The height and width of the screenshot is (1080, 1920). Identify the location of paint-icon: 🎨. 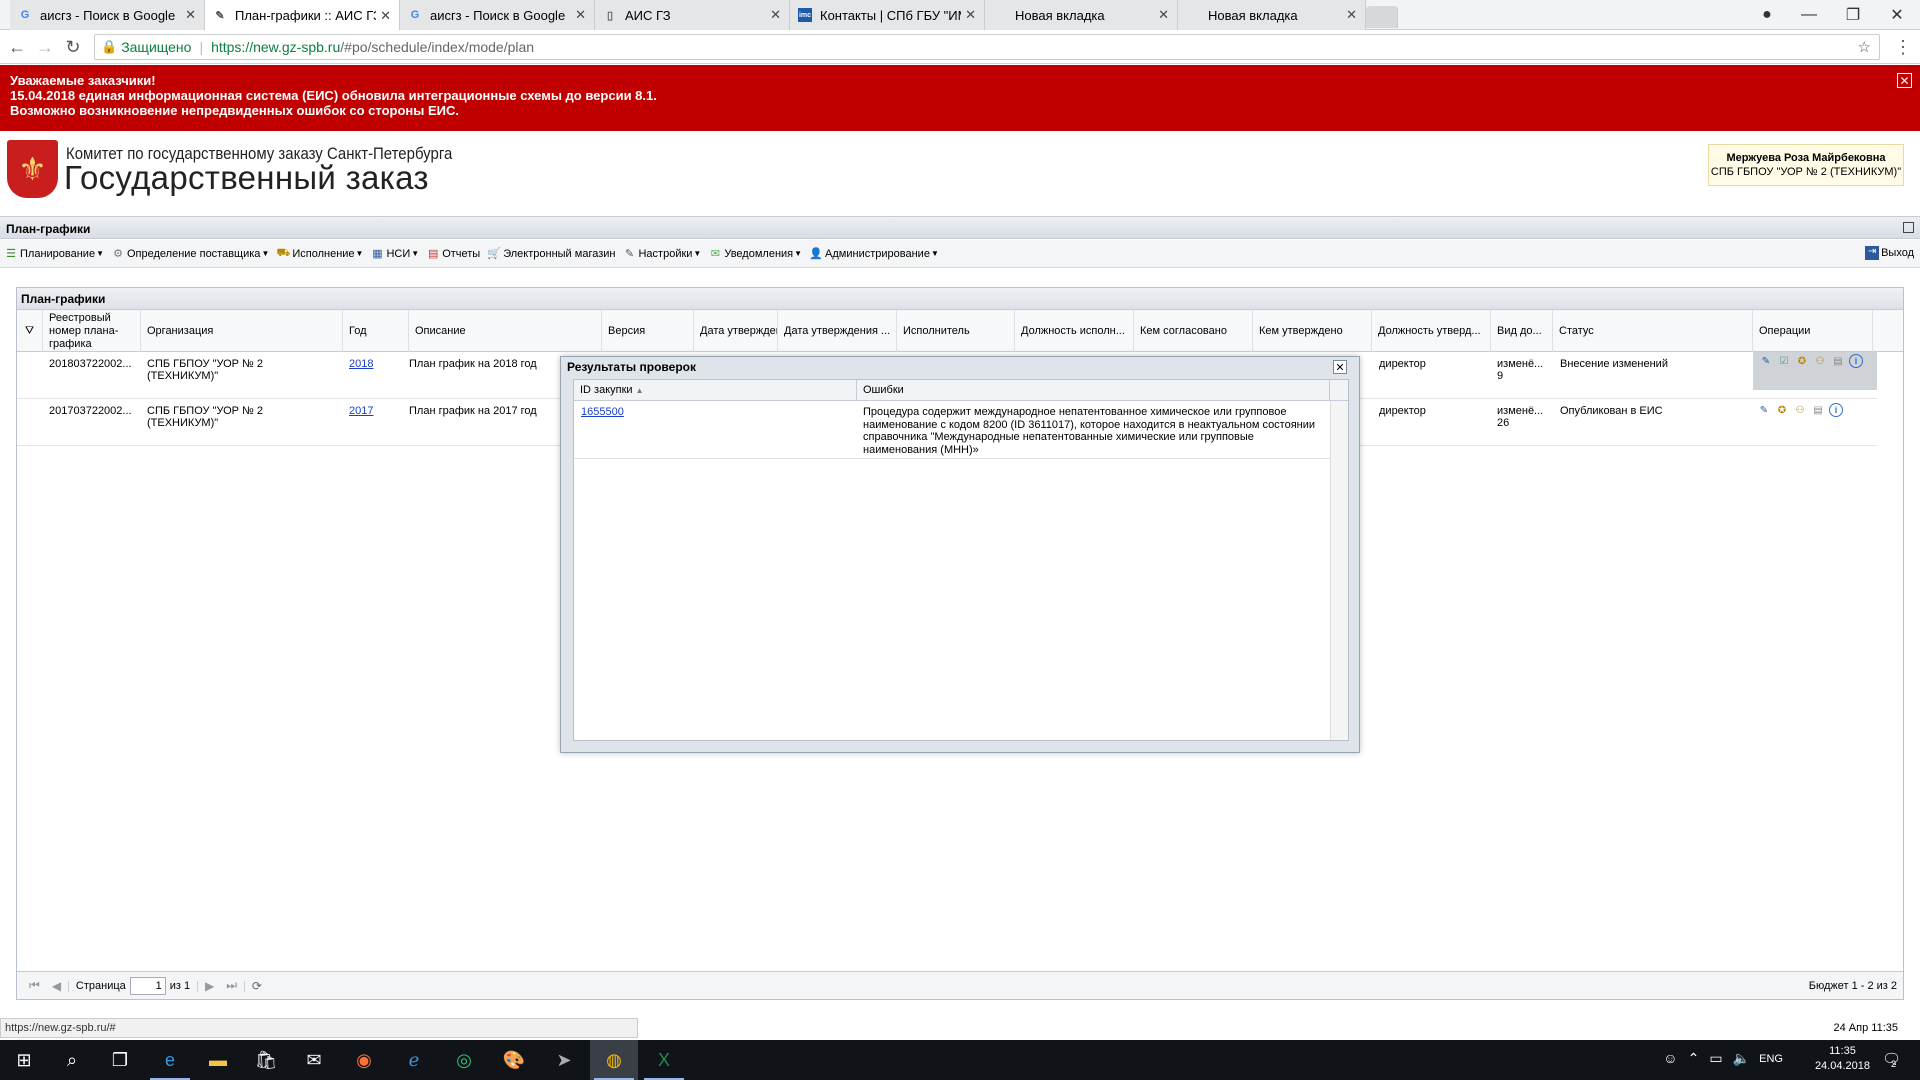
(514, 1060).